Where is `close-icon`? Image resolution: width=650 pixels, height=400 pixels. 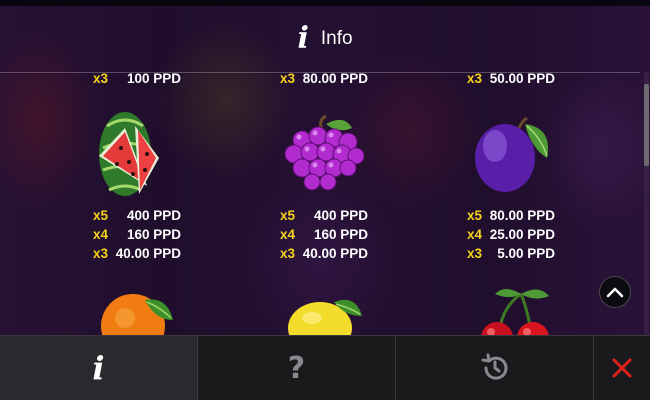
close-icon is located at coordinates (622, 368).